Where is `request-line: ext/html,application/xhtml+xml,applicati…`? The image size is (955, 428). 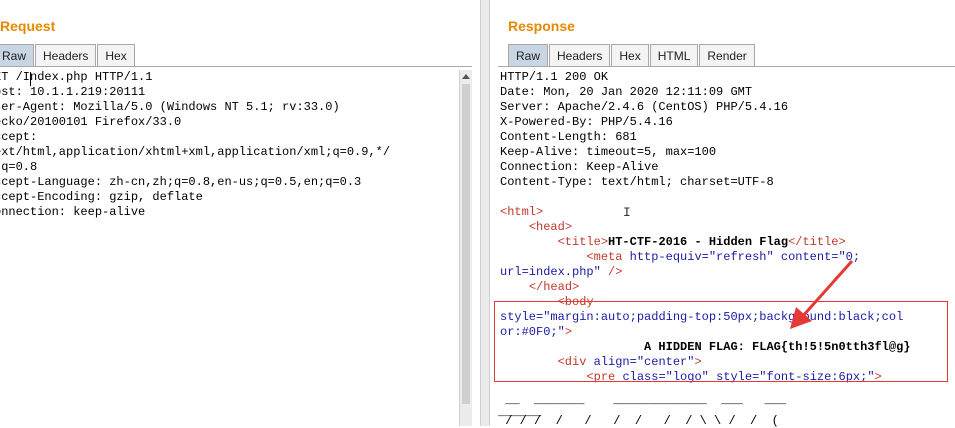
request-line: ext/html,application/xhtml+xml,applicati… is located at coordinates (195, 152).